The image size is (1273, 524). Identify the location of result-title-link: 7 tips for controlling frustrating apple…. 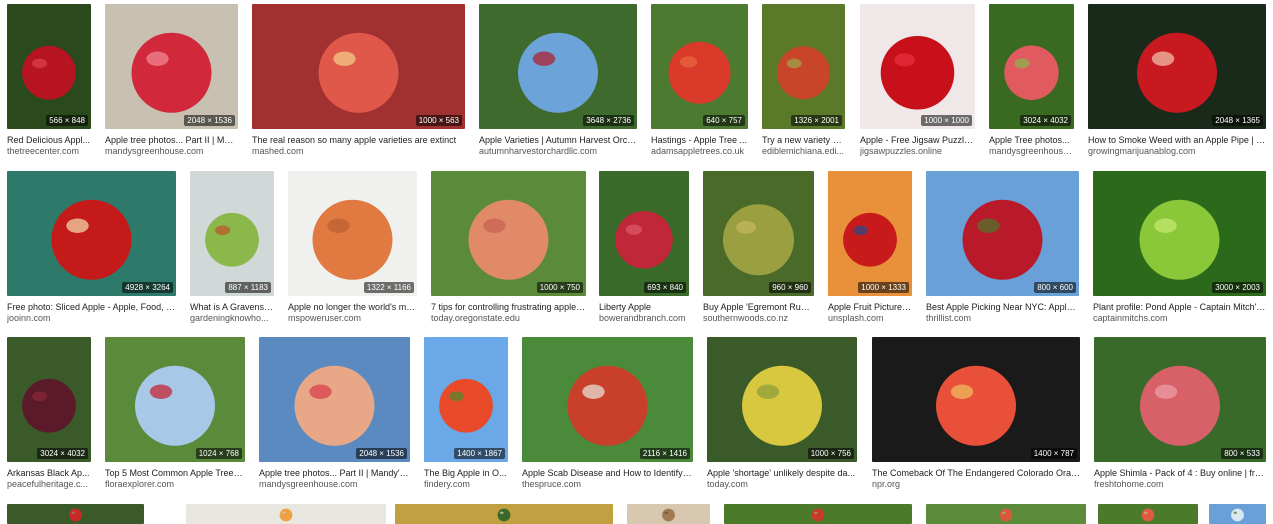
(508, 307).